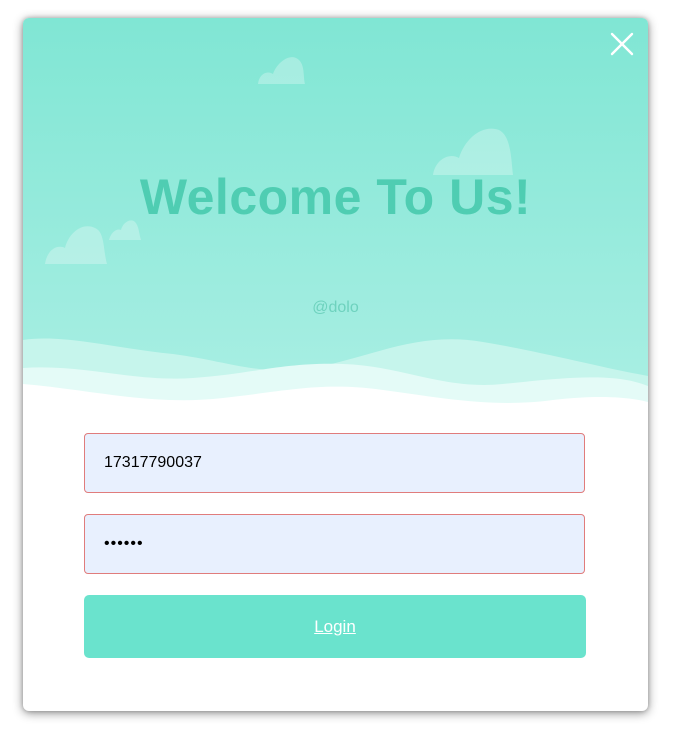 This screenshot has width=680, height=735. What do you see at coordinates (334, 544) in the screenshot?
I see `password-input` at bounding box center [334, 544].